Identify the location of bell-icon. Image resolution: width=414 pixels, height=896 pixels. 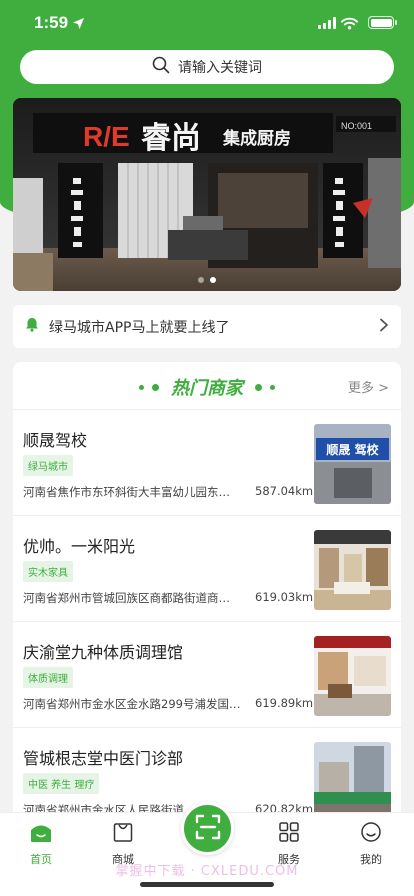
(32, 326).